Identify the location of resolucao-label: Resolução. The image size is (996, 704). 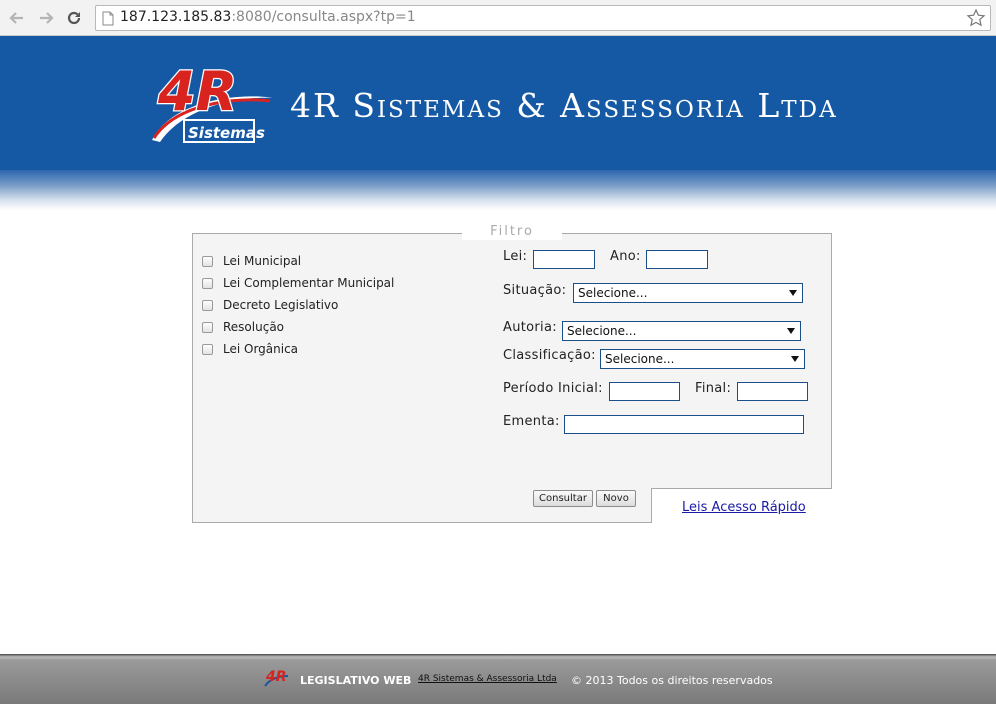
(254, 327).